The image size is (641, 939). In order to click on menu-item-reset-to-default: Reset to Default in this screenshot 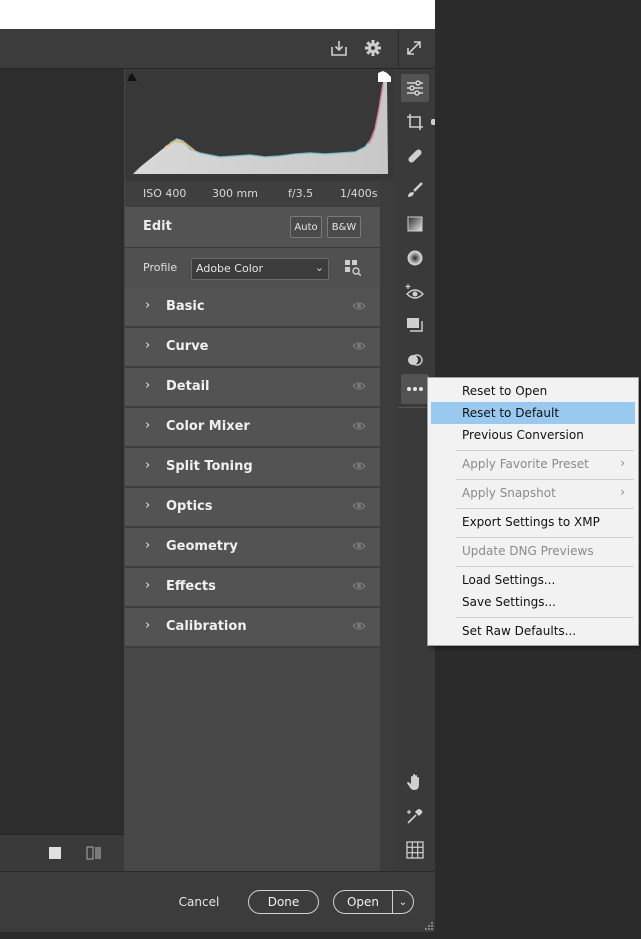, I will do `click(533, 413)`.